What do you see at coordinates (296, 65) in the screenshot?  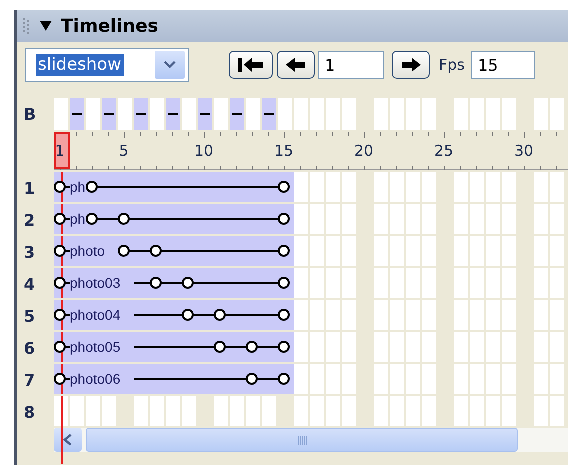 I see `back-button` at bounding box center [296, 65].